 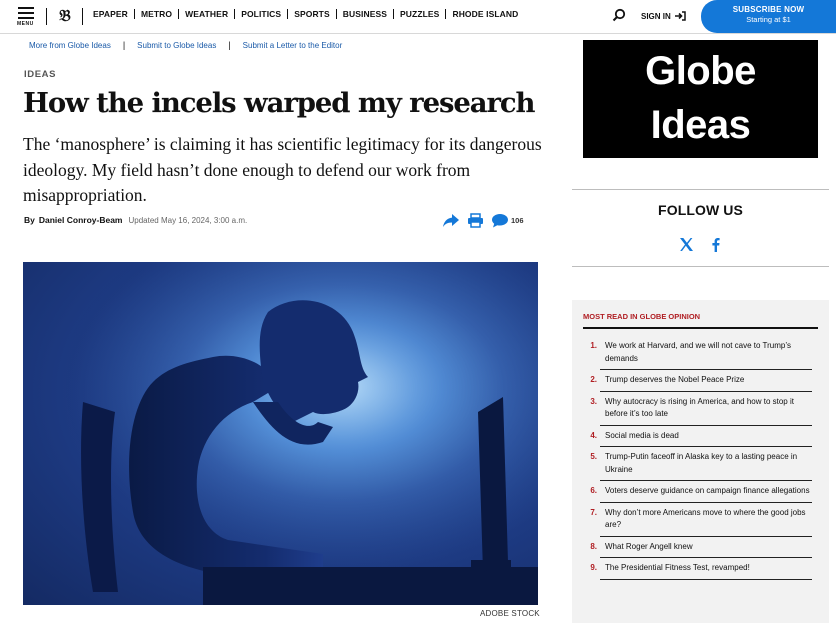 What do you see at coordinates (593, 401) in the screenshot?
I see `item-number: 3.` at bounding box center [593, 401].